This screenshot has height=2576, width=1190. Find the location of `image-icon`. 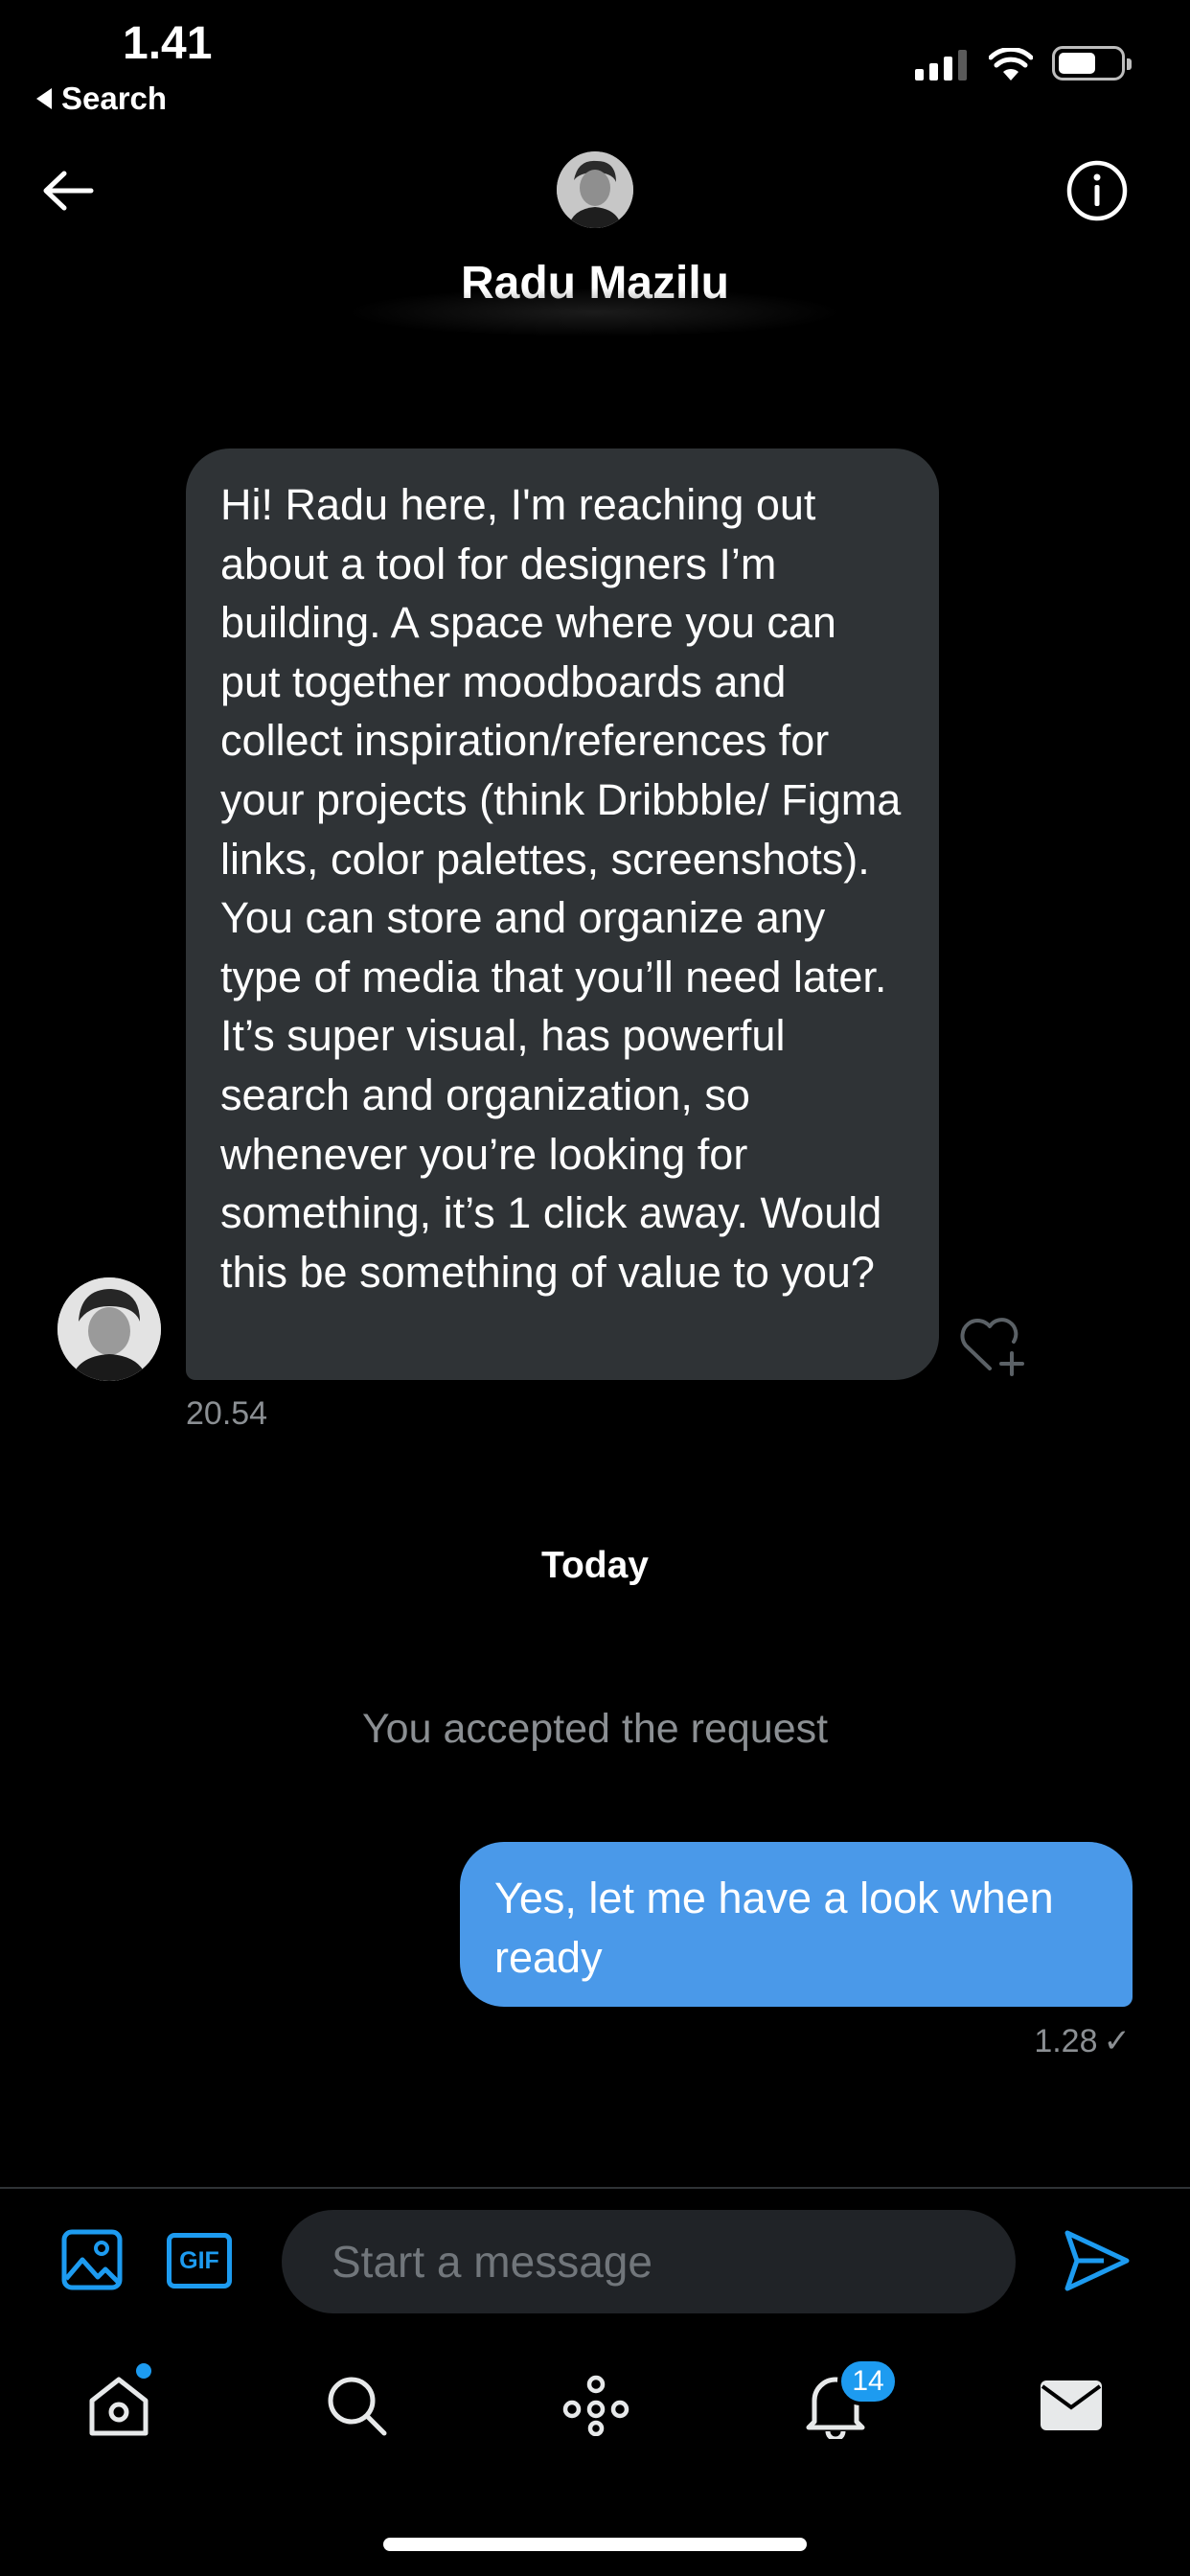

image-icon is located at coordinates (92, 2259).